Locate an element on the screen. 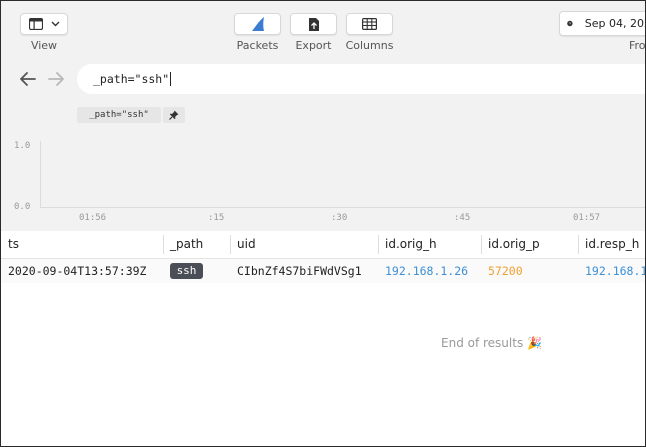 The image size is (646, 447). y-tick: 0.0 is located at coordinates (22, 207).